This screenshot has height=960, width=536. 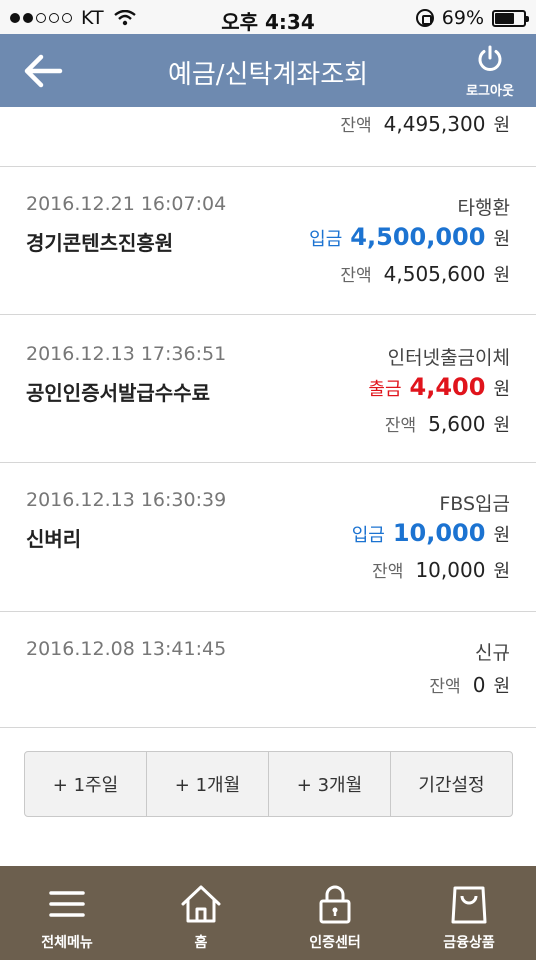 What do you see at coordinates (448, 358) in the screenshot?
I see `transaction-type: 인터넷출금이체` at bounding box center [448, 358].